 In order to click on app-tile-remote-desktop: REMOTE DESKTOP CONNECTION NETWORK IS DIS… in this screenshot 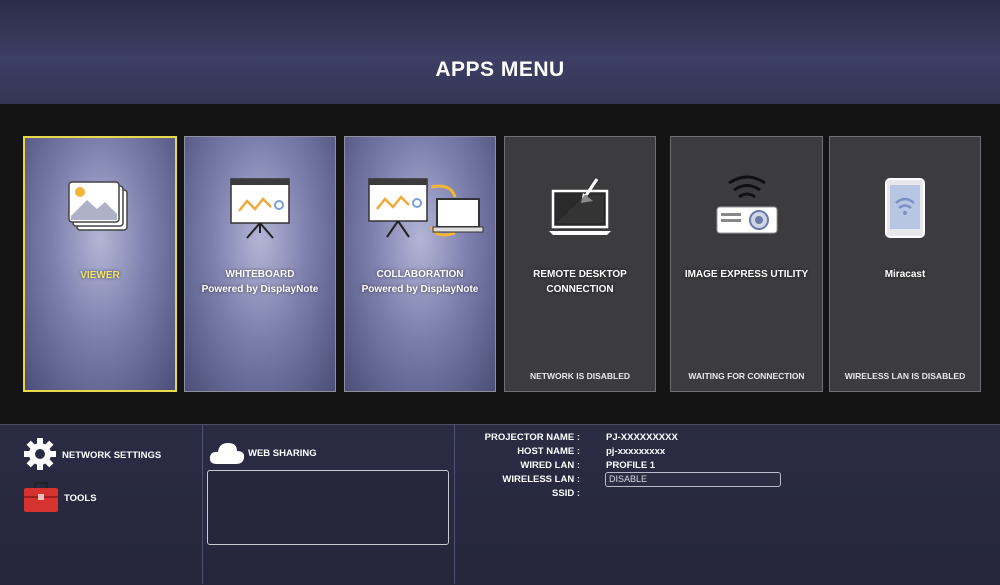, I will do `click(580, 264)`.